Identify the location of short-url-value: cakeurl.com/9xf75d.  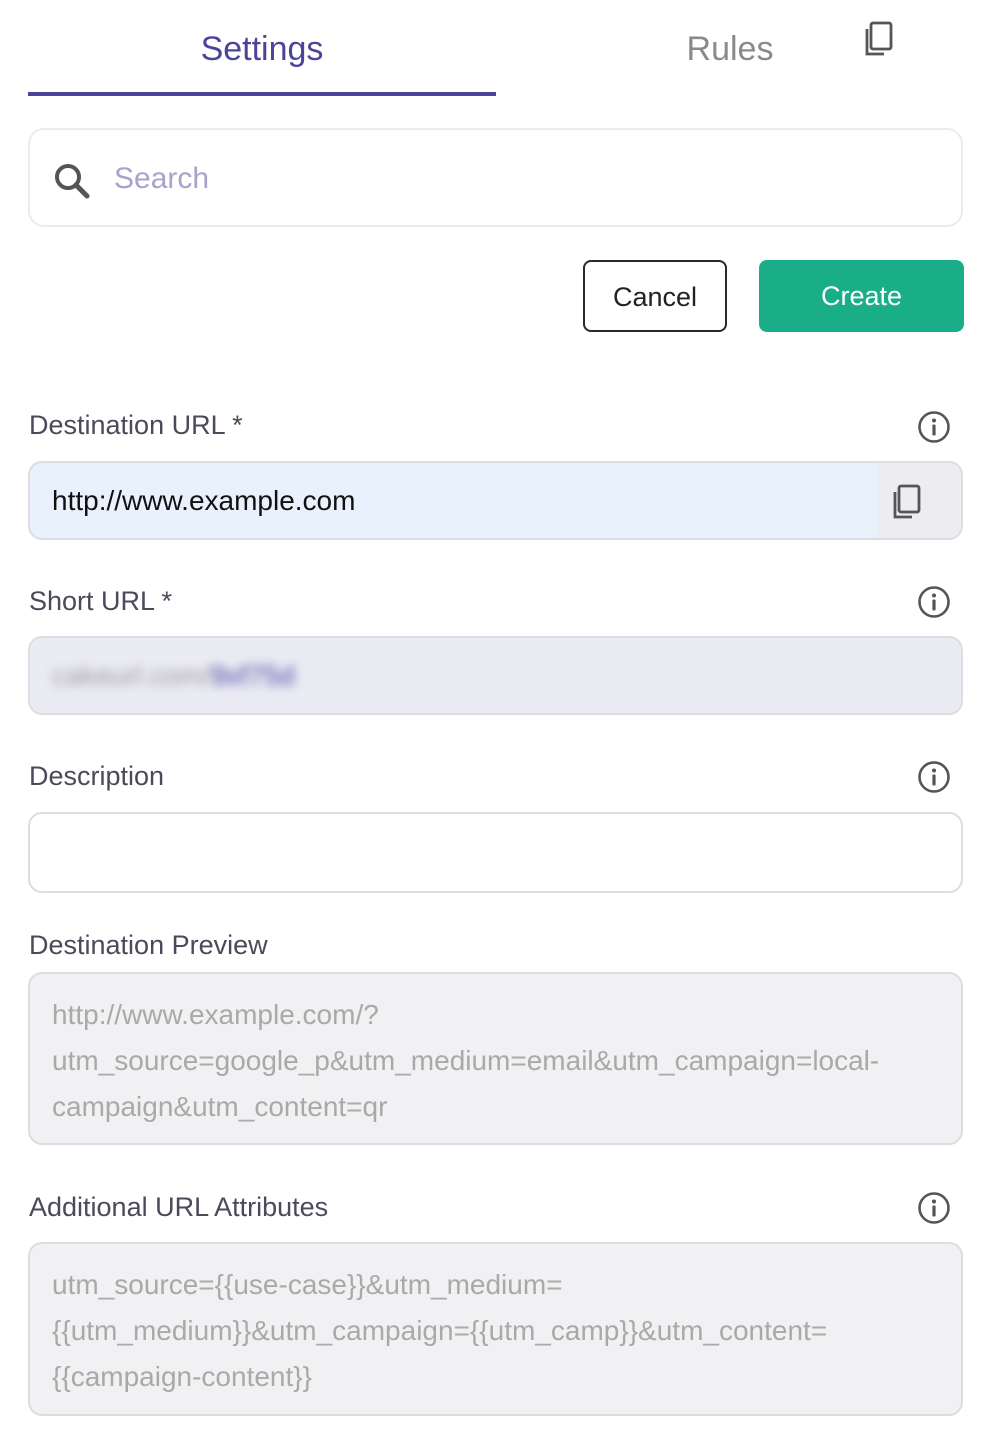
(173, 675).